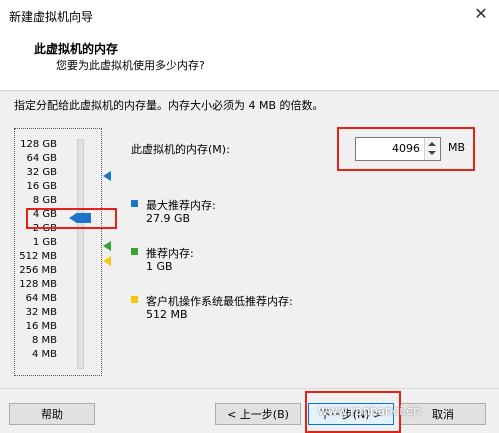 The height and width of the screenshot is (433, 499). I want to click on tick-label: 32 GB, so click(41, 172).